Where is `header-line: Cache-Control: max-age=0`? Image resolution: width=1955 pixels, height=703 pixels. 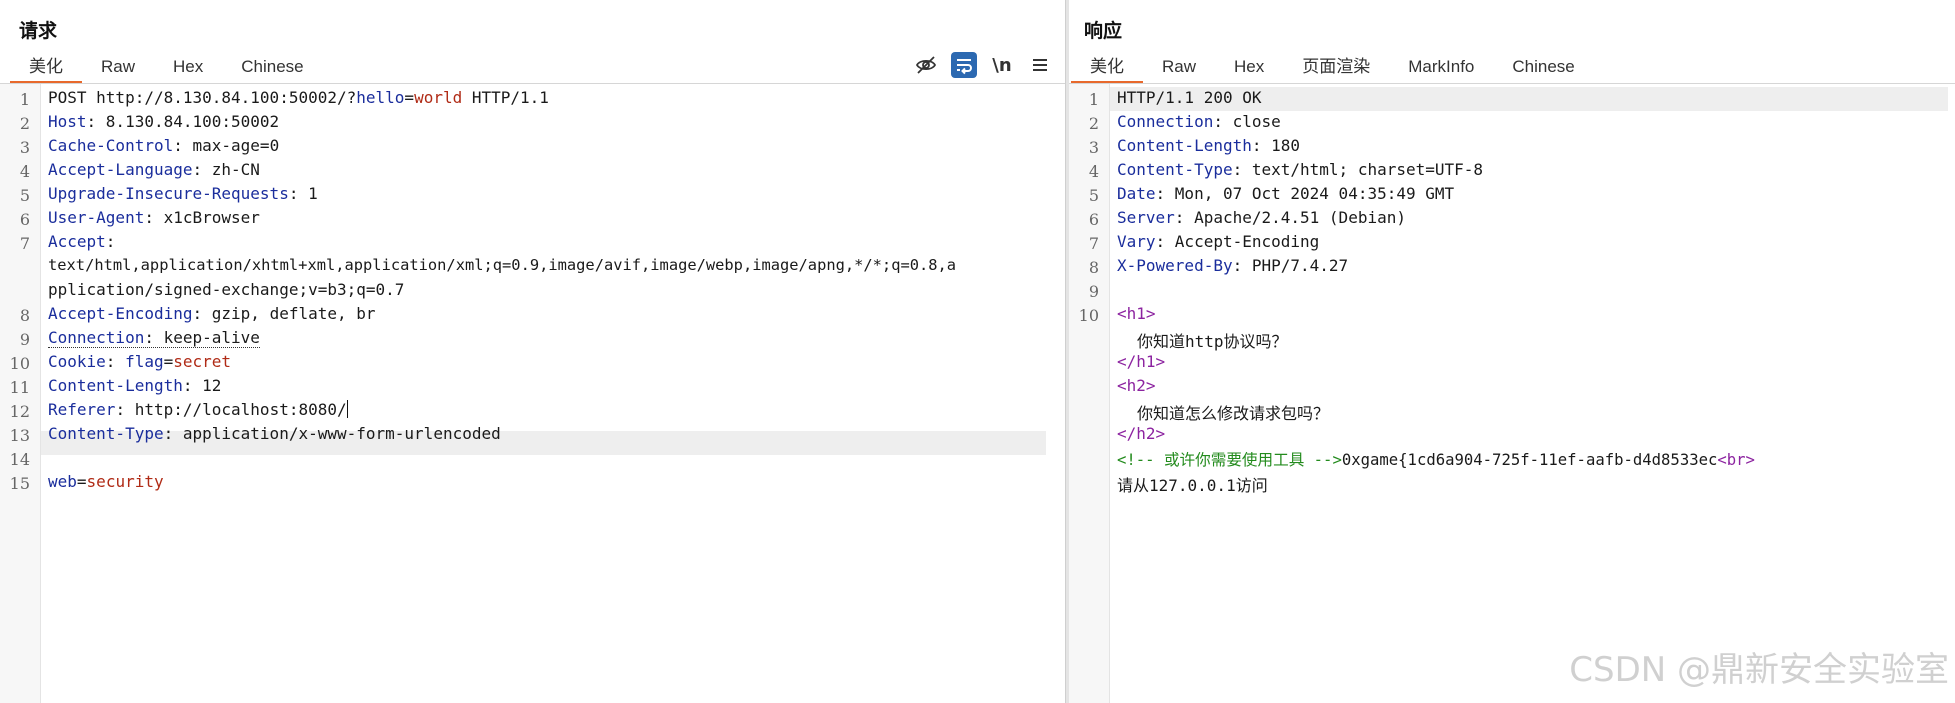 header-line: Cache-Control: max-age=0 is located at coordinates (164, 145).